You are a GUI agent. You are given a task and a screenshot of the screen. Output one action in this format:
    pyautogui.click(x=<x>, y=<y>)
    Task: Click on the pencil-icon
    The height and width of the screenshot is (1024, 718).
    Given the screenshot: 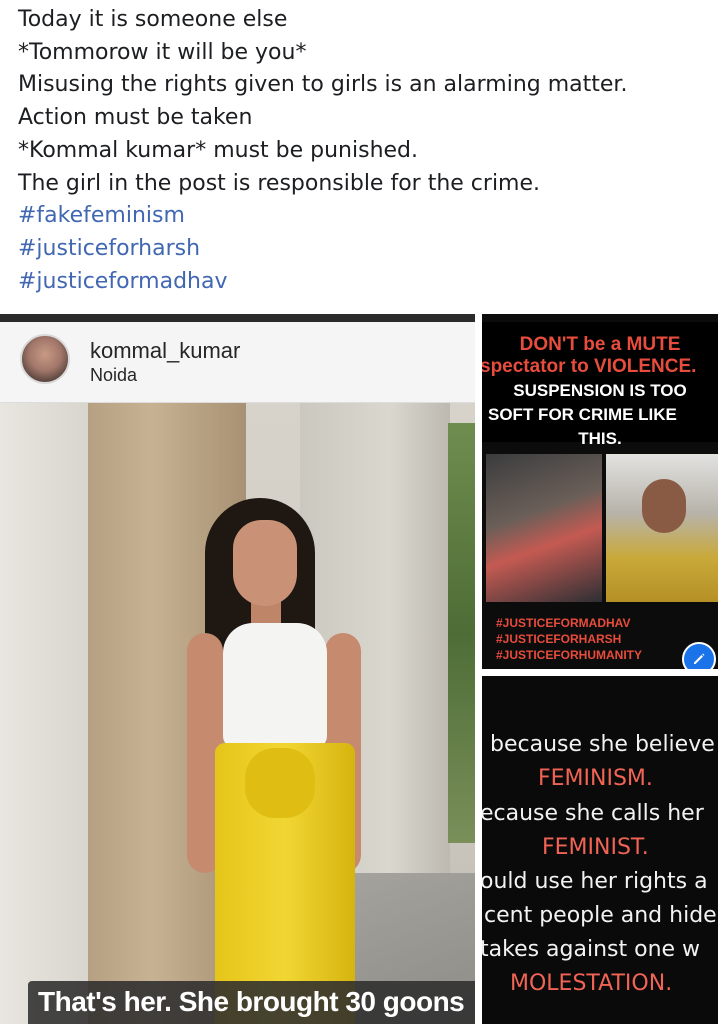 What is the action you would take?
    pyautogui.click(x=699, y=658)
    